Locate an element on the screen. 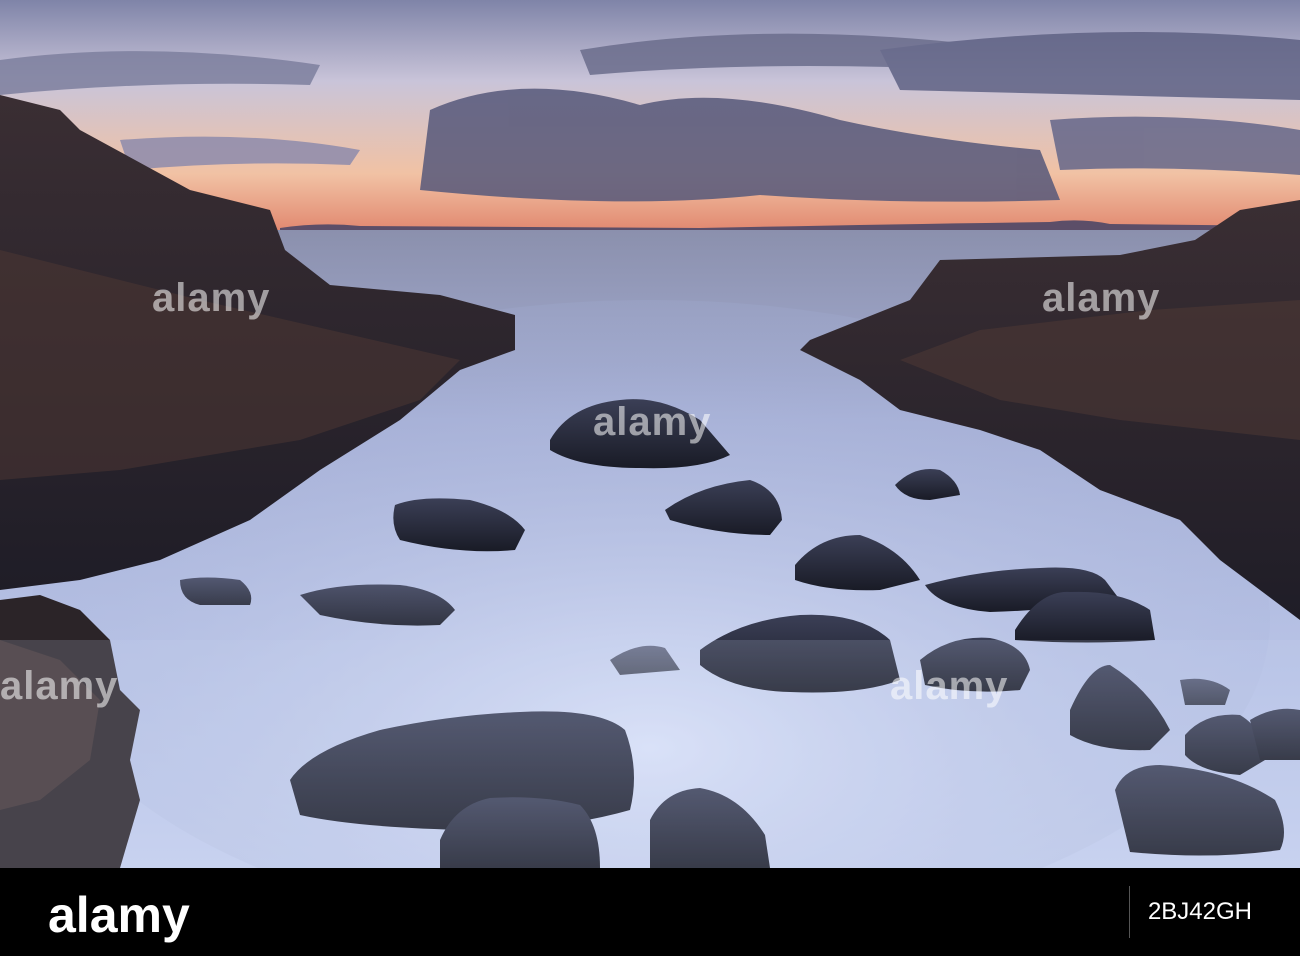  divider is located at coordinates (1129, 912).